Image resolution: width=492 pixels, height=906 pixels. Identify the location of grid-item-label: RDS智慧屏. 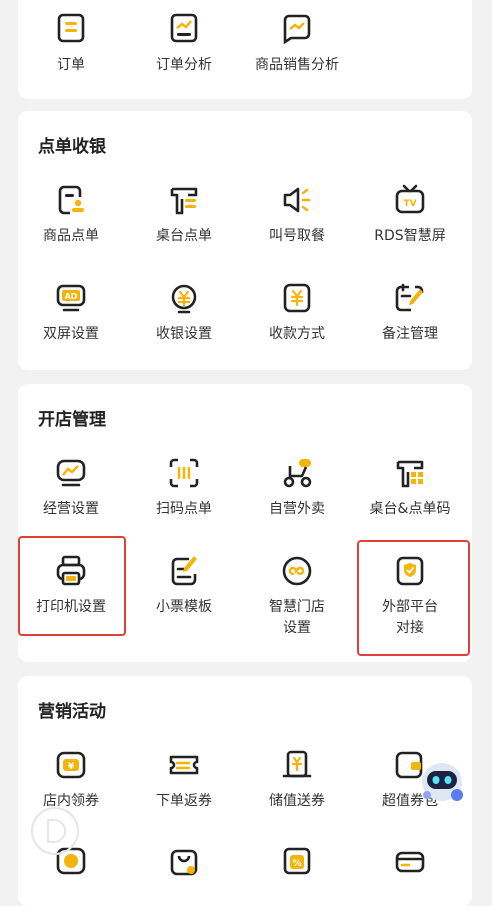
(410, 236).